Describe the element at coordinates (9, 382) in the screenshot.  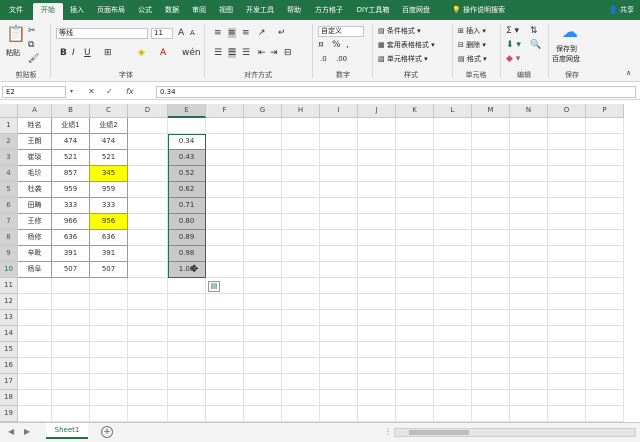
I see `row-header-17: 17` at that location.